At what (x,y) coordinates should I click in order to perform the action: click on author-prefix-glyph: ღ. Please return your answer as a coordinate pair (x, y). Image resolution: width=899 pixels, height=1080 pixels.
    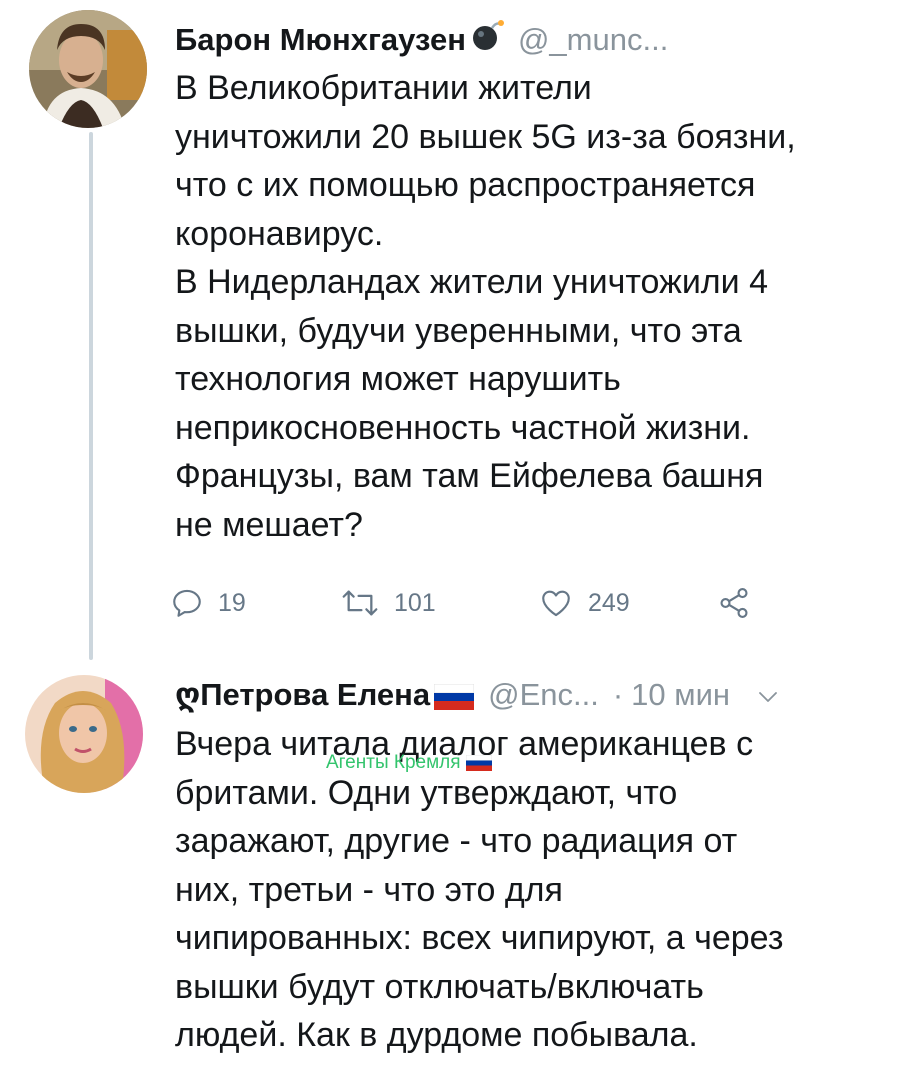
    Looking at the image, I should click on (188, 694).